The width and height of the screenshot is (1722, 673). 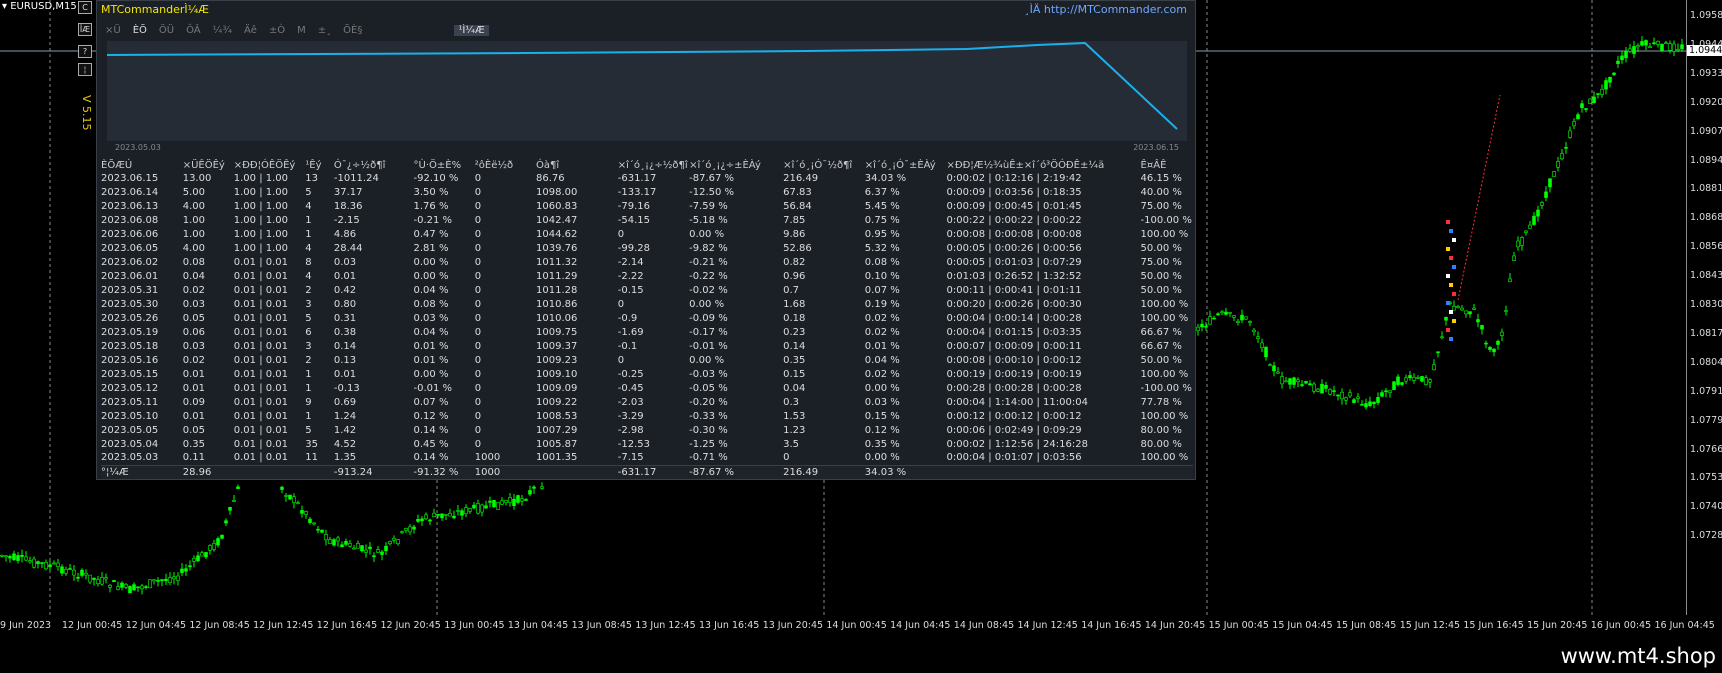 What do you see at coordinates (637, 178) in the screenshot?
I see `table-cell: -631.17` at bounding box center [637, 178].